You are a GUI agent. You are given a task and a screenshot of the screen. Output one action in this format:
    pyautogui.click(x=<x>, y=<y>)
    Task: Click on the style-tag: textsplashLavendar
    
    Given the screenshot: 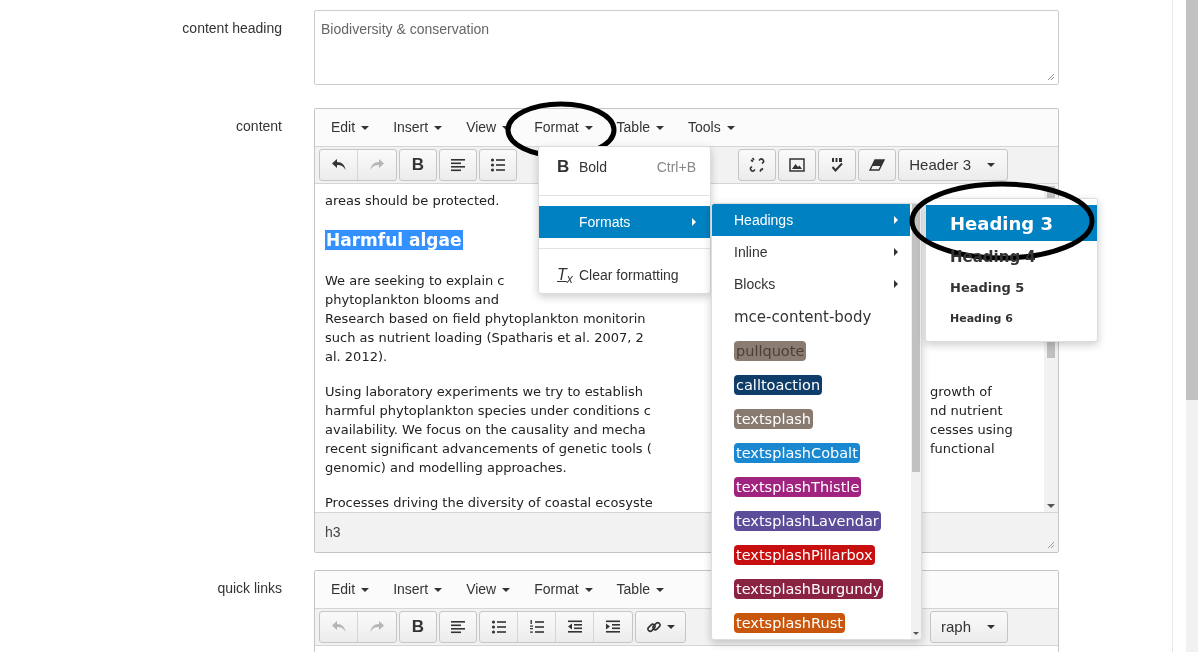 What is the action you would take?
    pyautogui.click(x=807, y=521)
    